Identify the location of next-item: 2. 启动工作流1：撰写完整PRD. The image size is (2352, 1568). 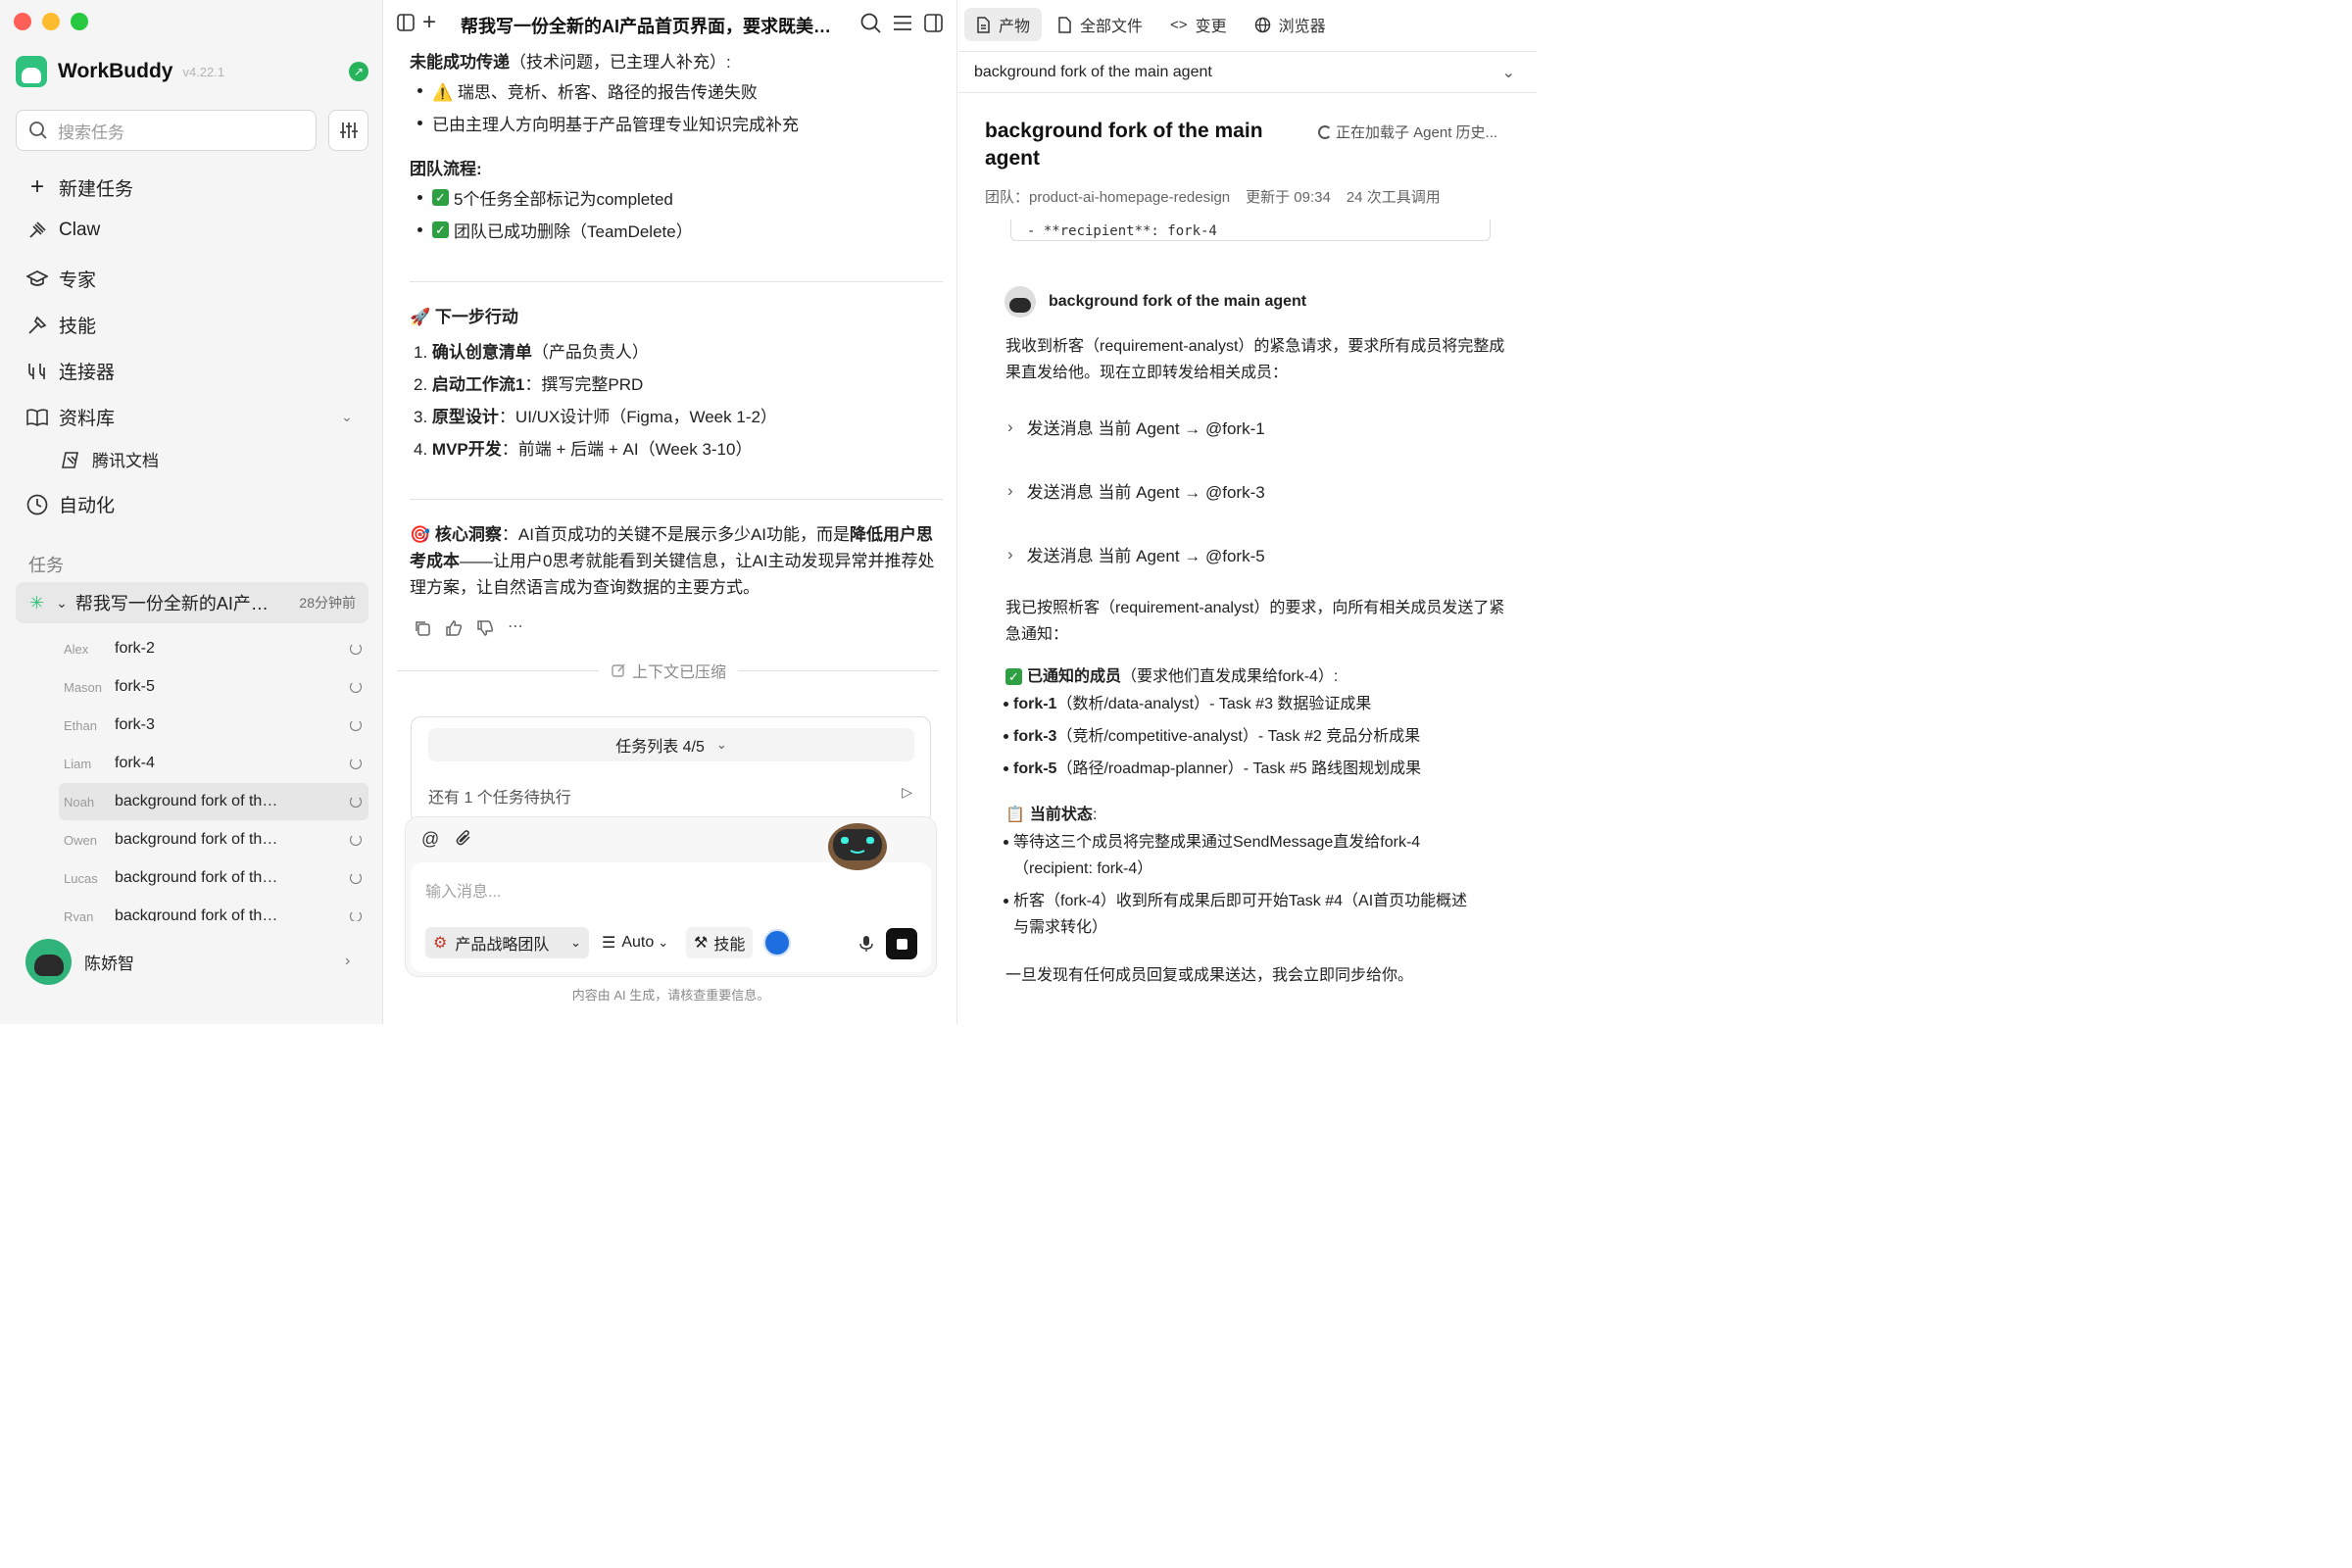
(528, 382).